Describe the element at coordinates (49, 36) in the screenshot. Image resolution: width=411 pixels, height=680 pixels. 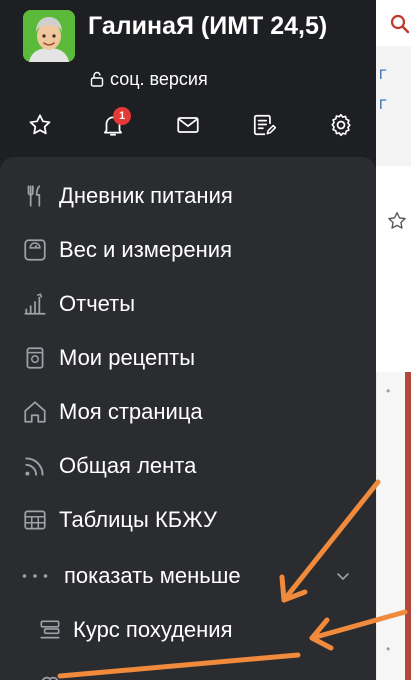
I see `avatar` at that location.